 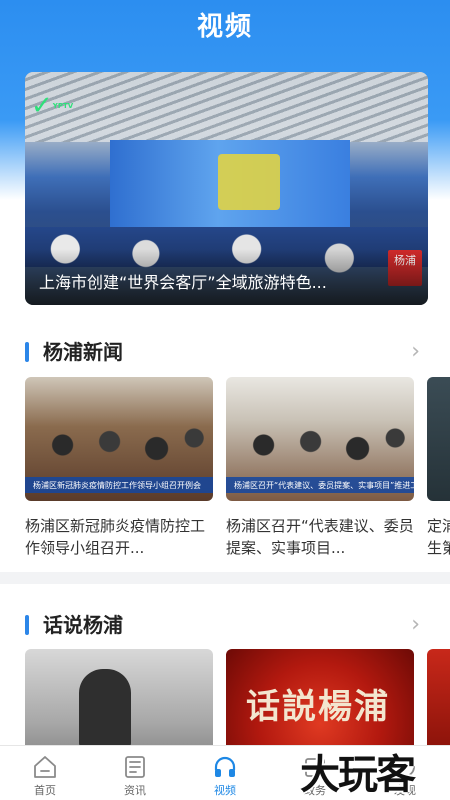 I want to click on section-header-talk: 话说杨浦 ›, so click(x=225, y=624).